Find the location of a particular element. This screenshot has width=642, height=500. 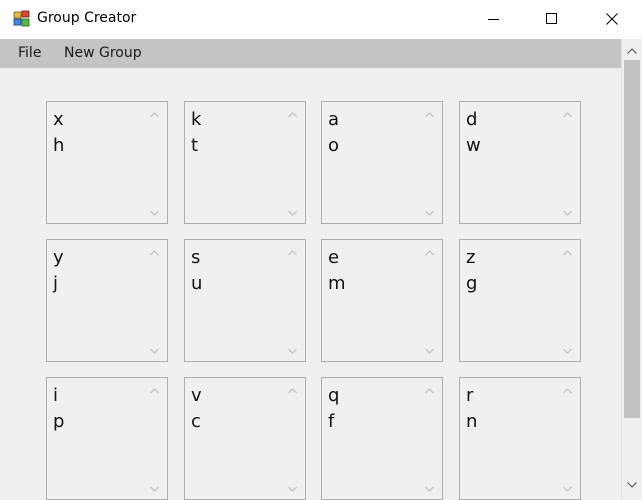

group-box: a o is located at coordinates (382, 162).